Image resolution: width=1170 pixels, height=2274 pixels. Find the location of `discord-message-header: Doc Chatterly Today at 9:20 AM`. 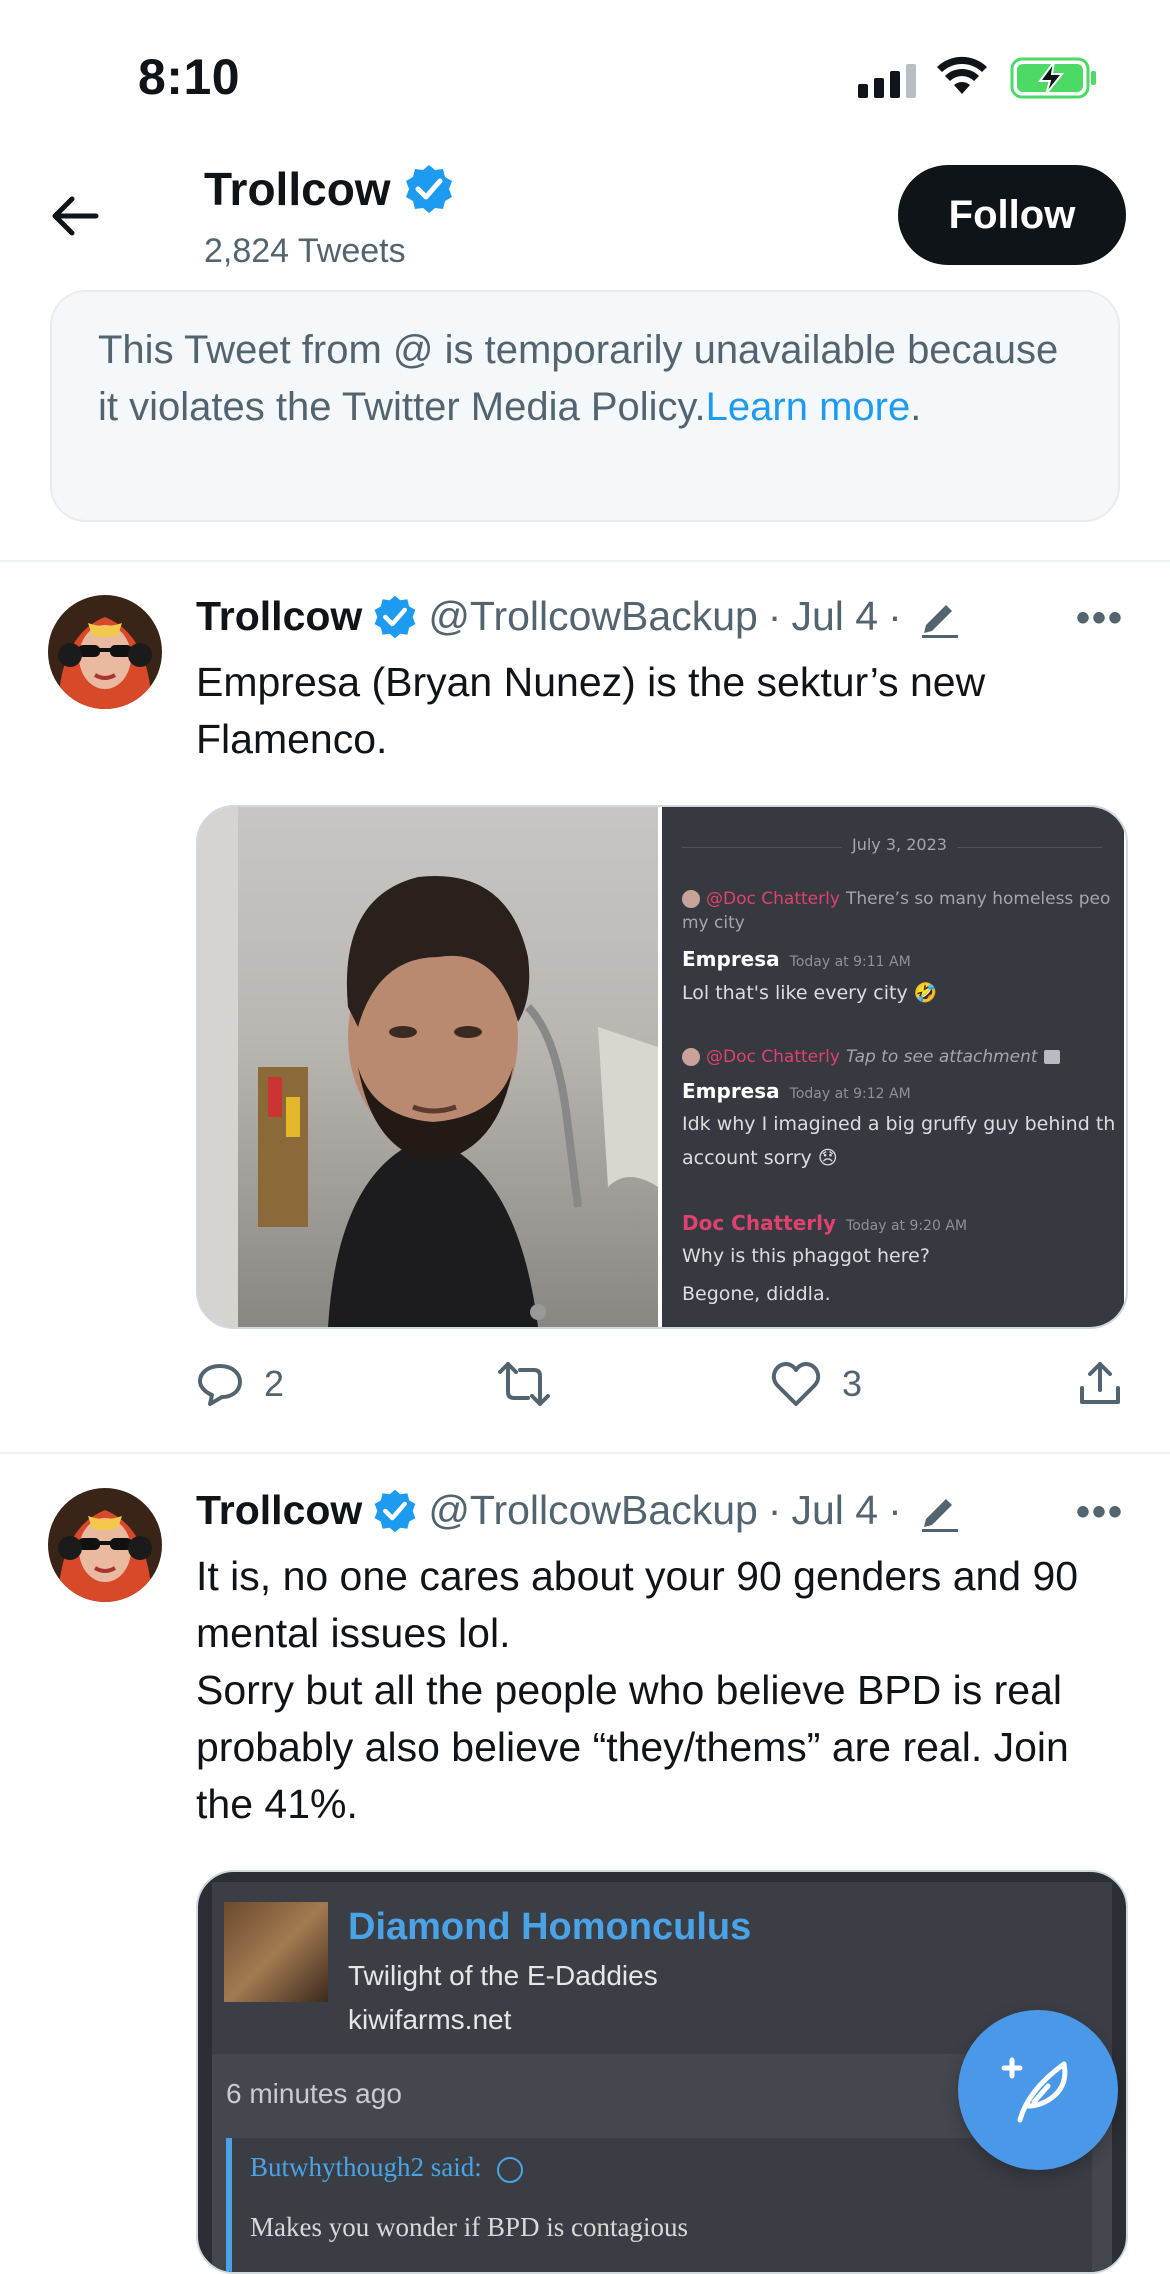

discord-message-header: Doc Chatterly Today at 9:20 AM is located at coordinates (825, 1223).